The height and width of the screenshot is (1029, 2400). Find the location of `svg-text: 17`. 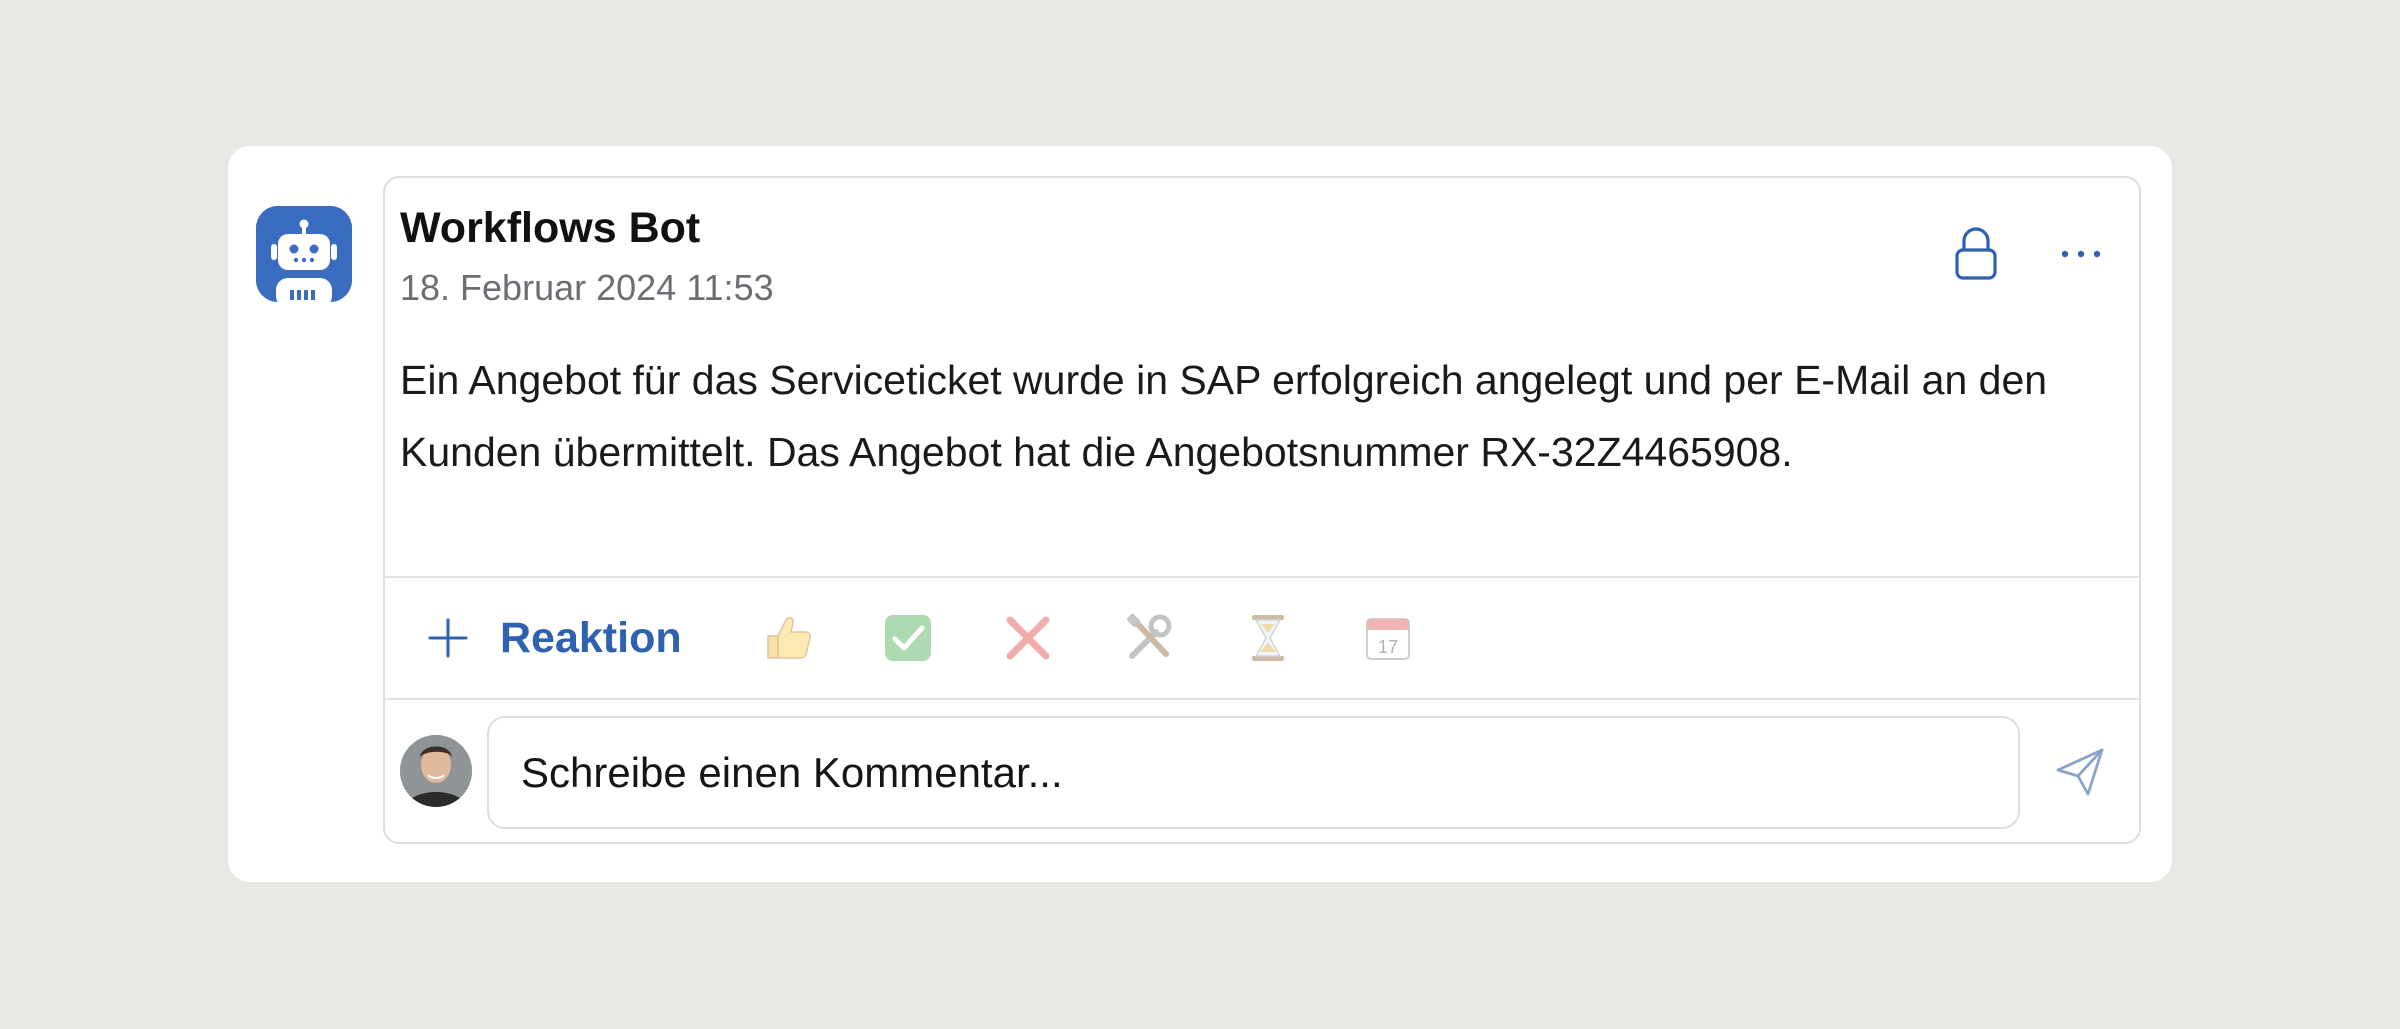

svg-text: 17 is located at coordinates (1388, 647).